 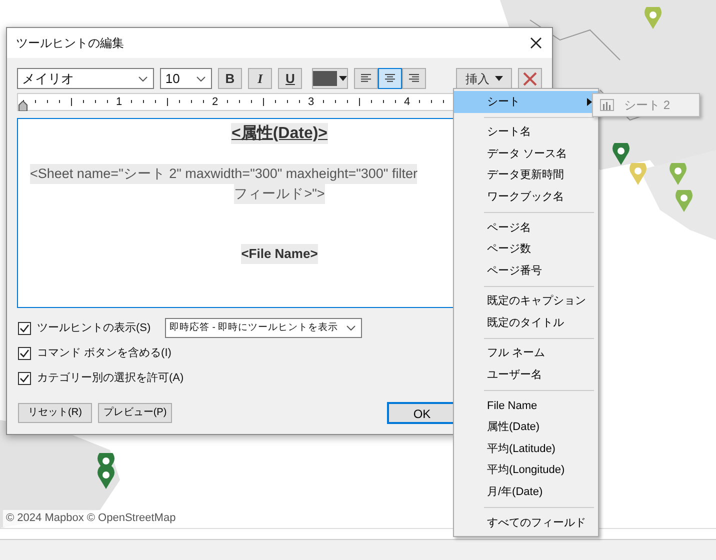 What do you see at coordinates (260, 78) in the screenshot?
I see `italic-button: I` at bounding box center [260, 78].